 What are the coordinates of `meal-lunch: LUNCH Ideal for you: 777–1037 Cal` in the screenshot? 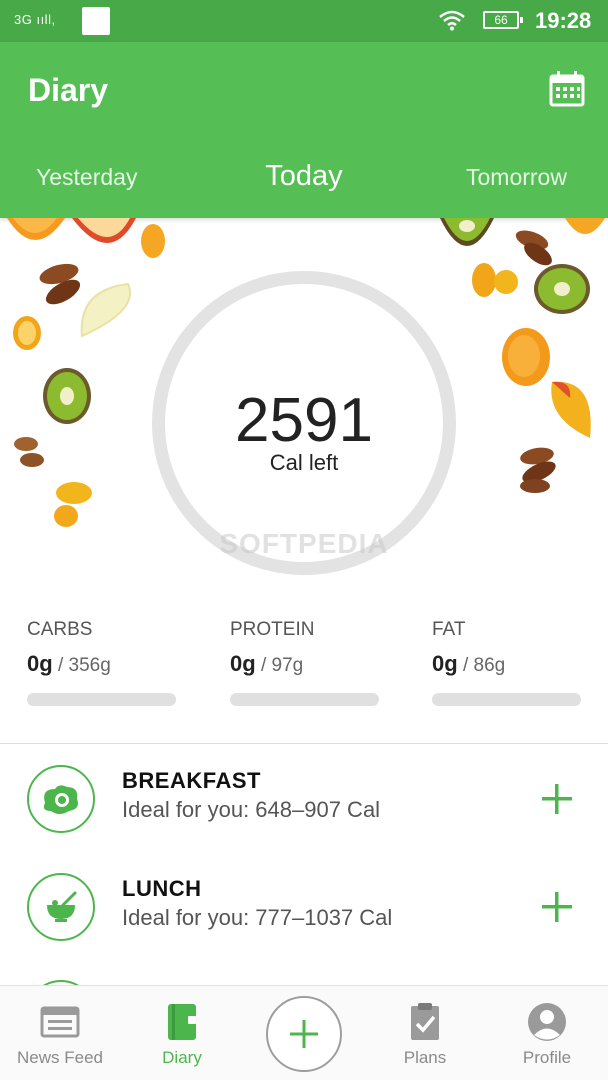 It's located at (304, 908).